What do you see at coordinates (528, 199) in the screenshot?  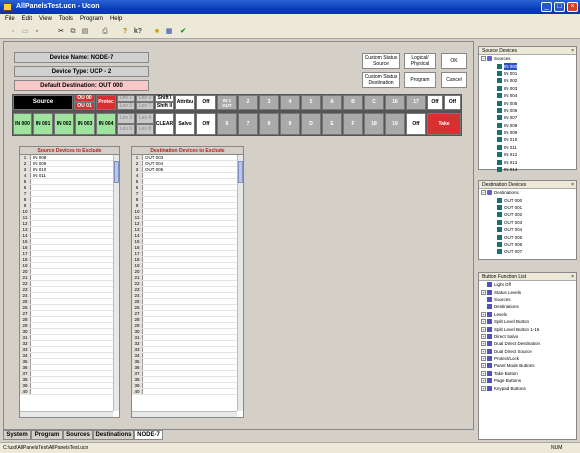 I see `tree-item: OUT 000` at bounding box center [528, 199].